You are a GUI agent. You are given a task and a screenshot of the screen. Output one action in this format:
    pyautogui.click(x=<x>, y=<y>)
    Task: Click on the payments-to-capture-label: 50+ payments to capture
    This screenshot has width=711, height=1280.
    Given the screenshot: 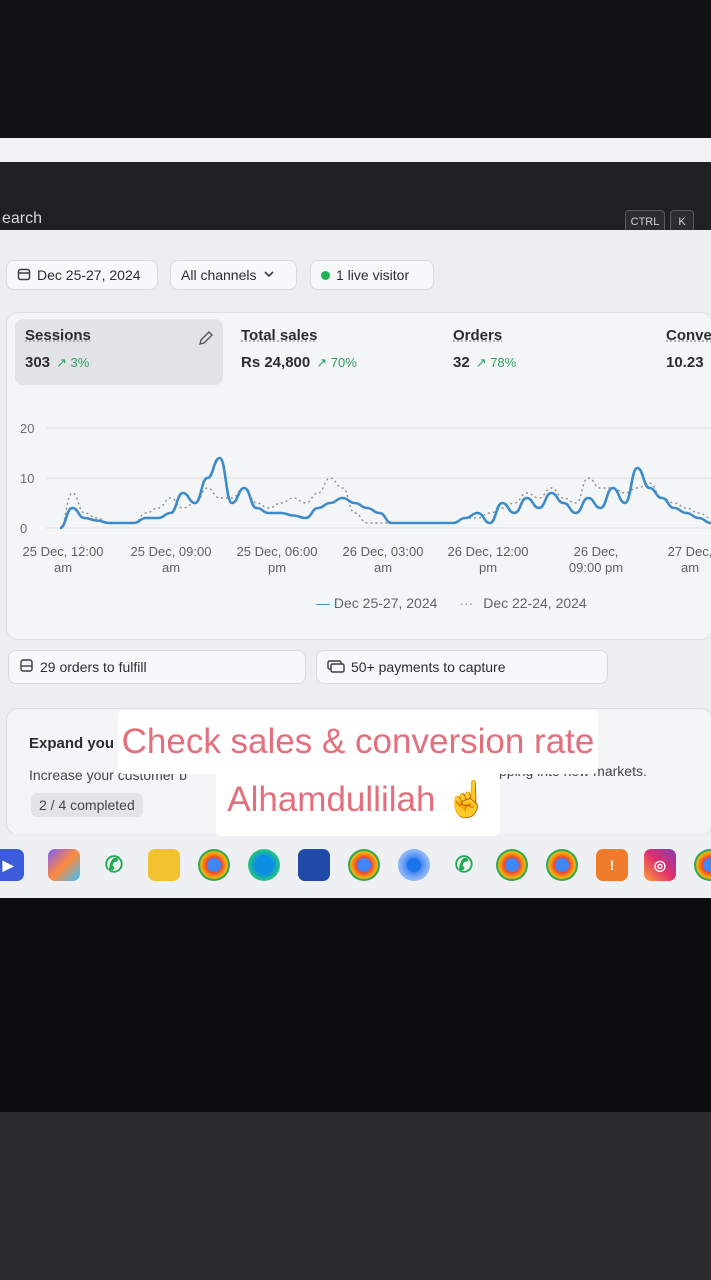 What is the action you would take?
    pyautogui.click(x=428, y=667)
    